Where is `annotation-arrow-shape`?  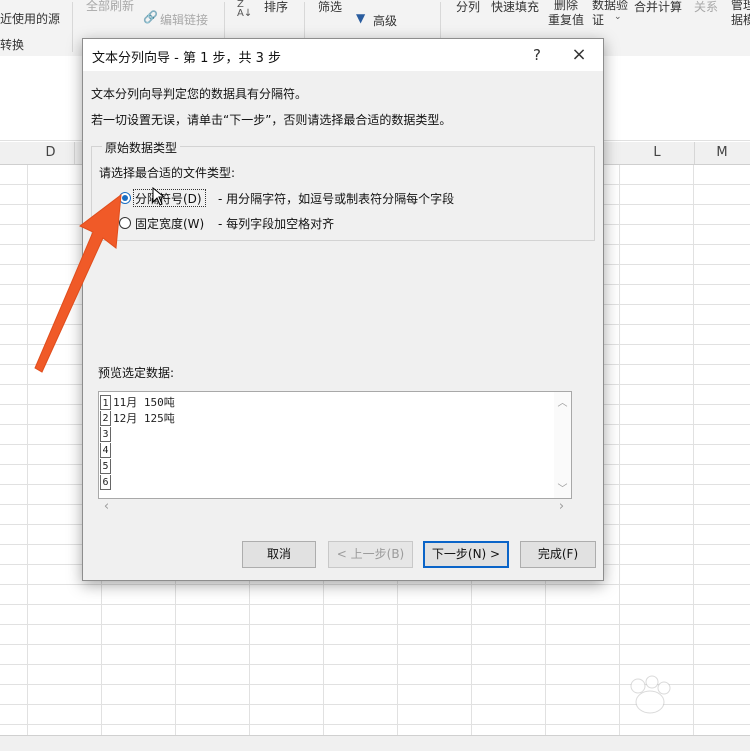
annotation-arrow-shape is located at coordinates (78, 283).